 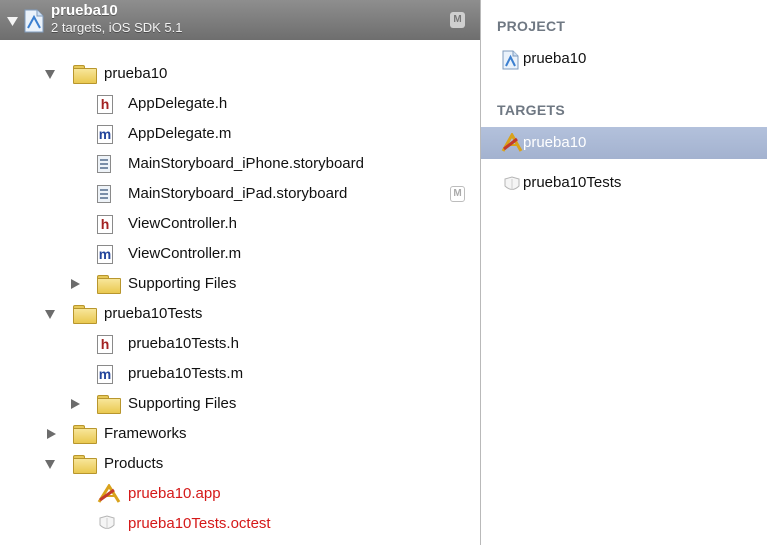 What do you see at coordinates (512, 190) in the screenshot?
I see `test-target-icon` at bounding box center [512, 190].